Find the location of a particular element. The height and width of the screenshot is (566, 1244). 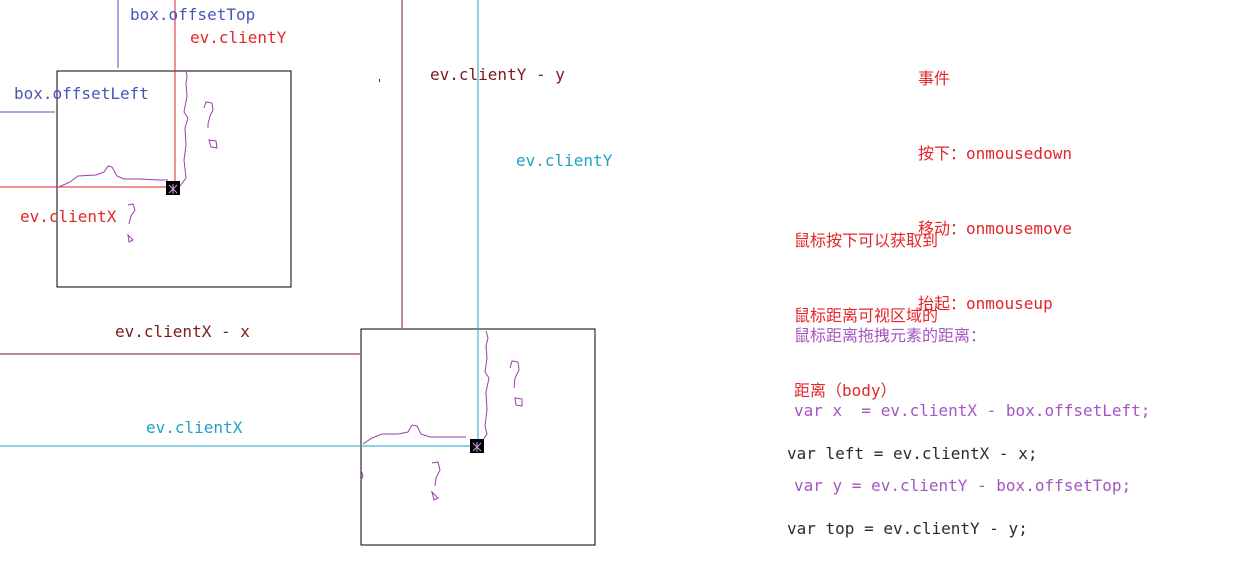

label-offset-left: box.offsetLeft is located at coordinates (81, 93).